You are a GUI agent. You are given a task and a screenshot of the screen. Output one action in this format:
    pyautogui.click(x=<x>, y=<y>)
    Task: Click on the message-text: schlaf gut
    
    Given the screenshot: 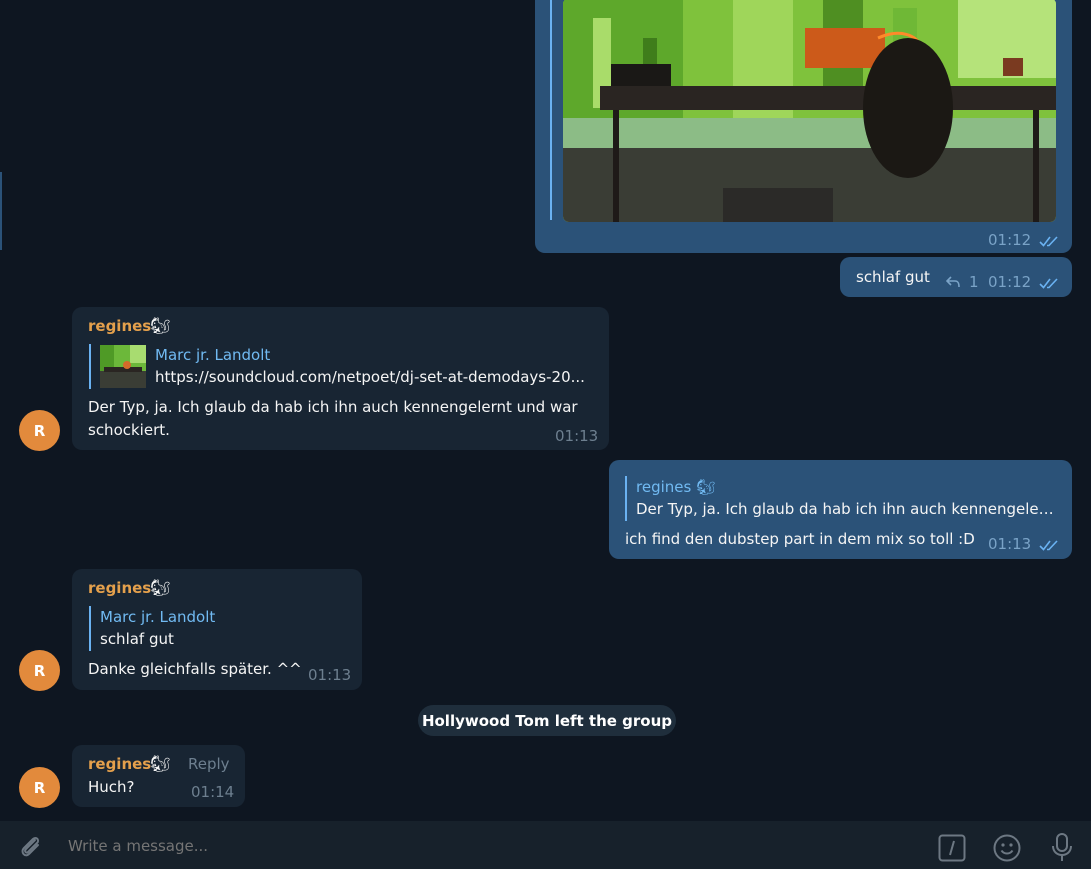 What is the action you would take?
    pyautogui.click(x=893, y=277)
    